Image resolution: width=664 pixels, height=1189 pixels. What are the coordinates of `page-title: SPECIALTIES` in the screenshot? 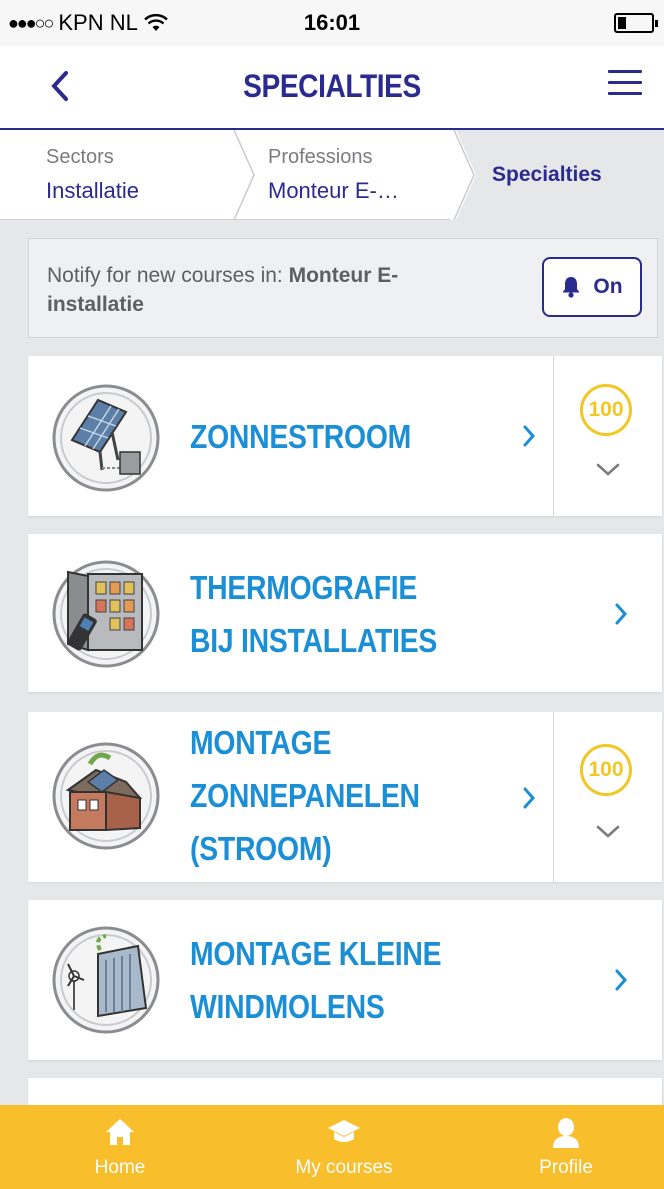 It's located at (332, 86).